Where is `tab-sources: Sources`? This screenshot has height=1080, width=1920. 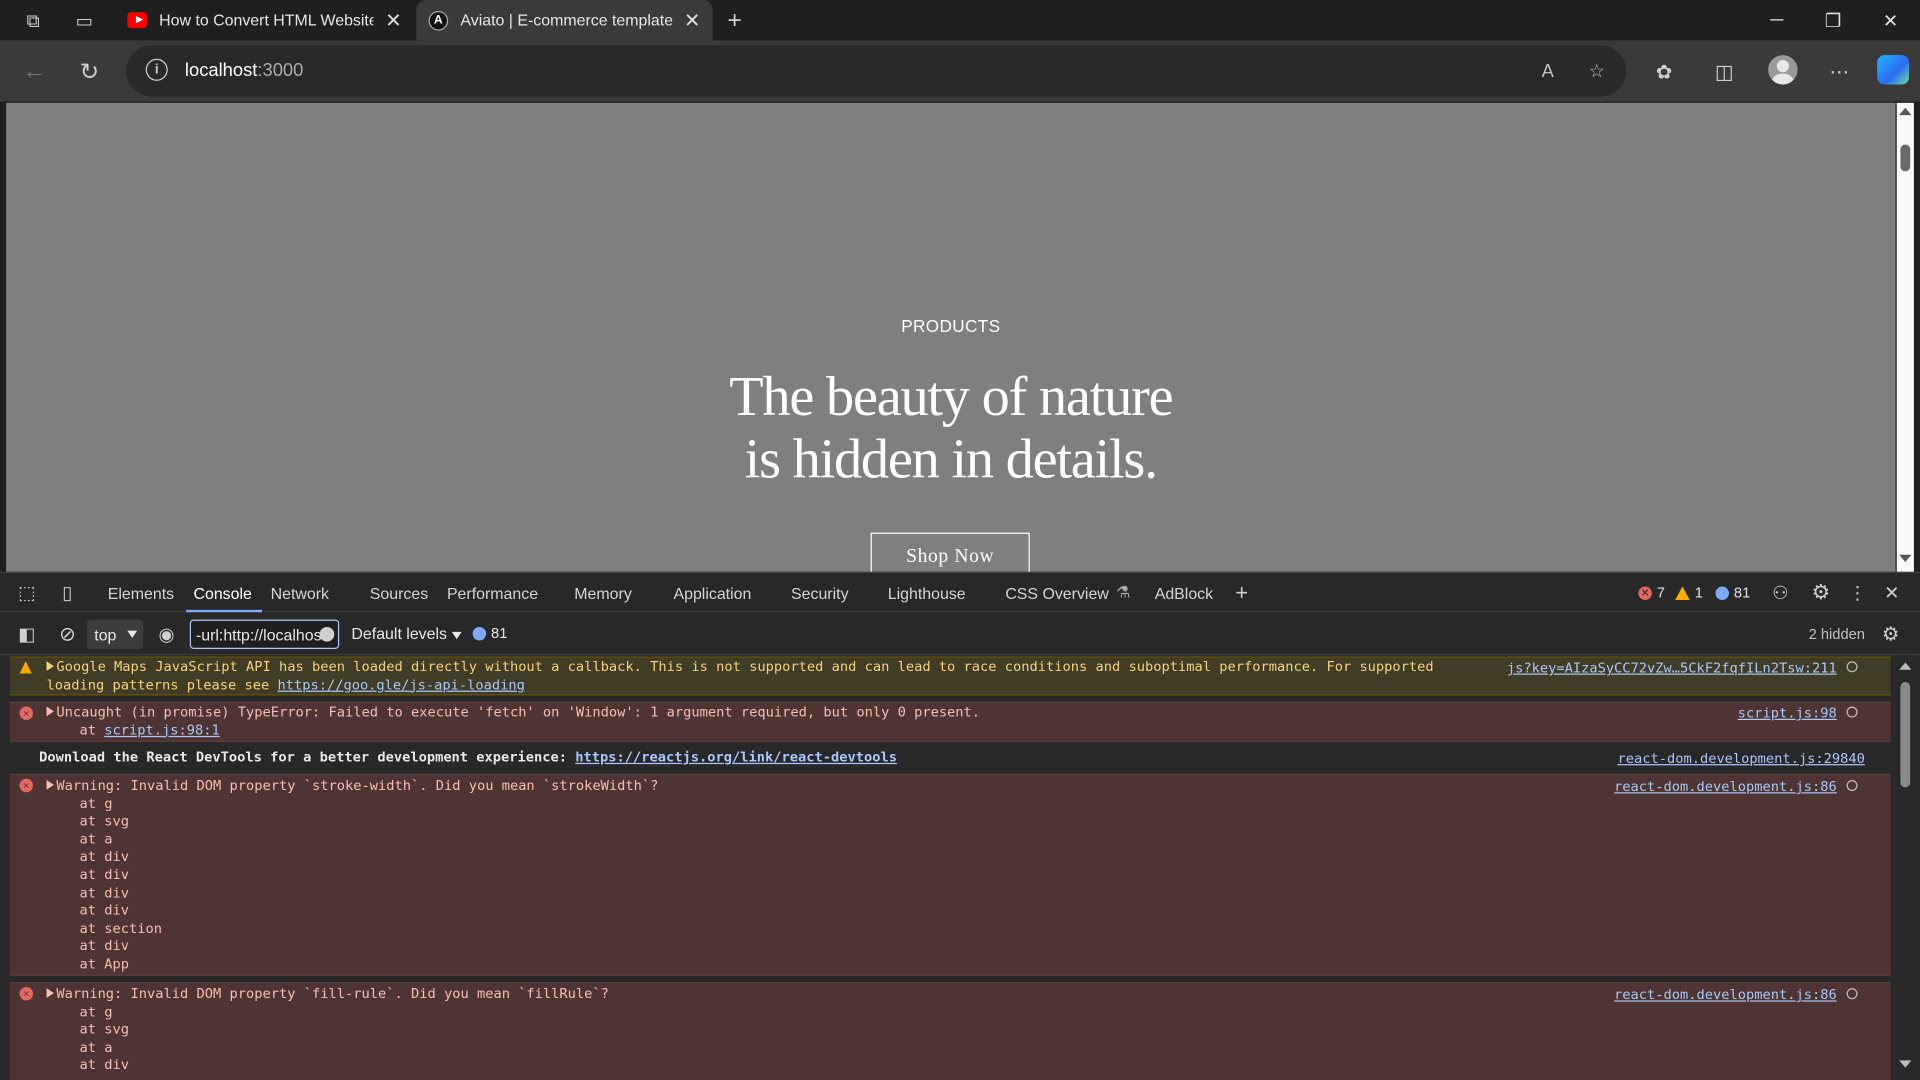 tab-sources: Sources is located at coordinates (399, 592).